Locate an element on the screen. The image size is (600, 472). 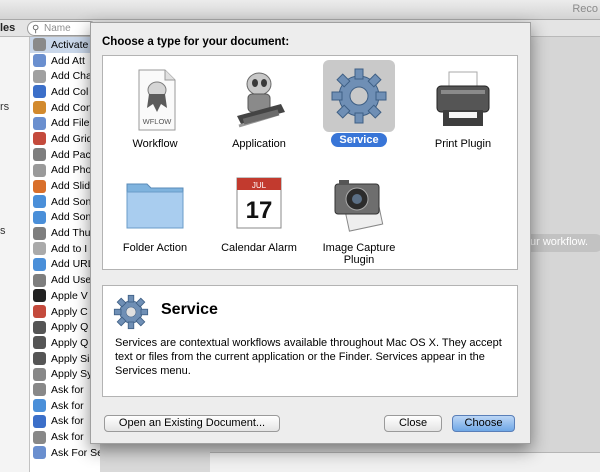
list-item-label: Add Cha is located at coordinates (71, 76).